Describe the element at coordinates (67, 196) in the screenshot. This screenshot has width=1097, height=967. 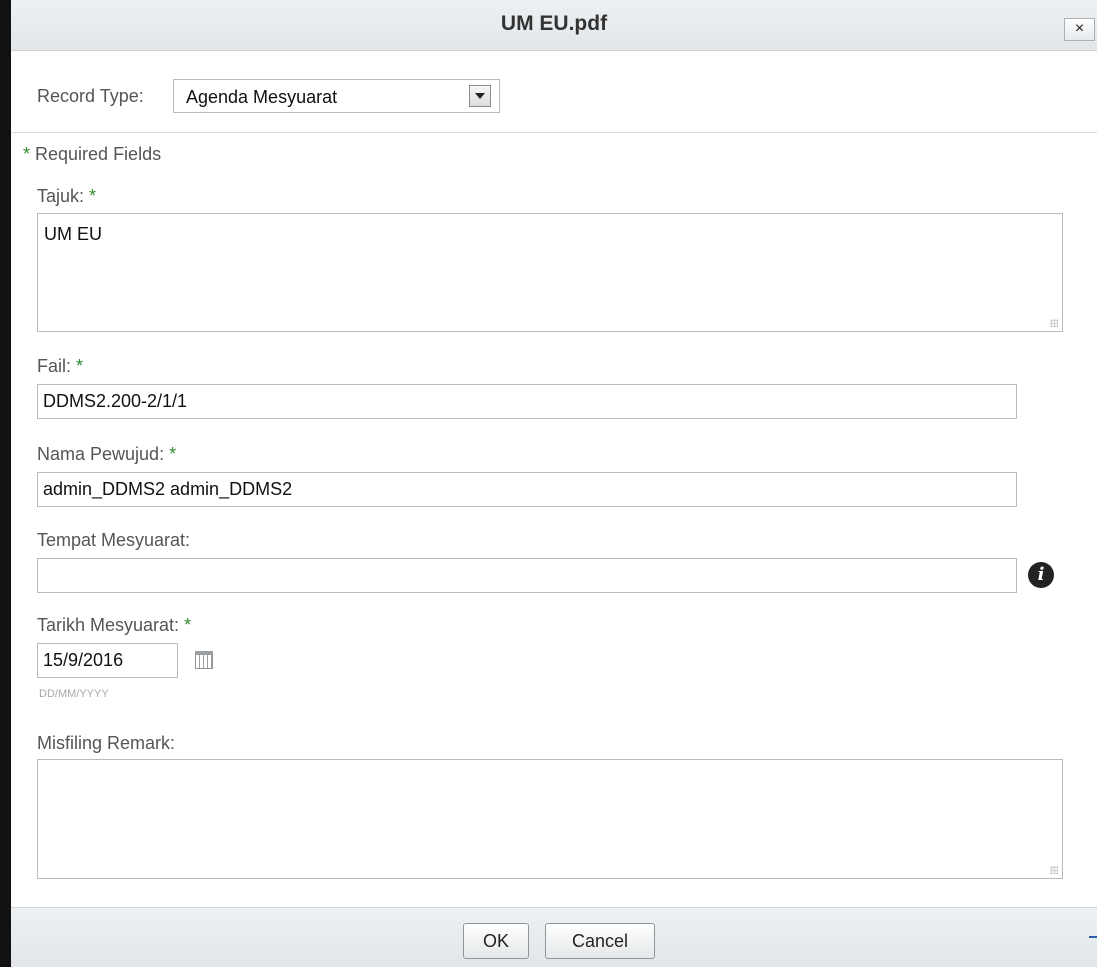
I see `tajuk-label: Tajuk: *` at that location.